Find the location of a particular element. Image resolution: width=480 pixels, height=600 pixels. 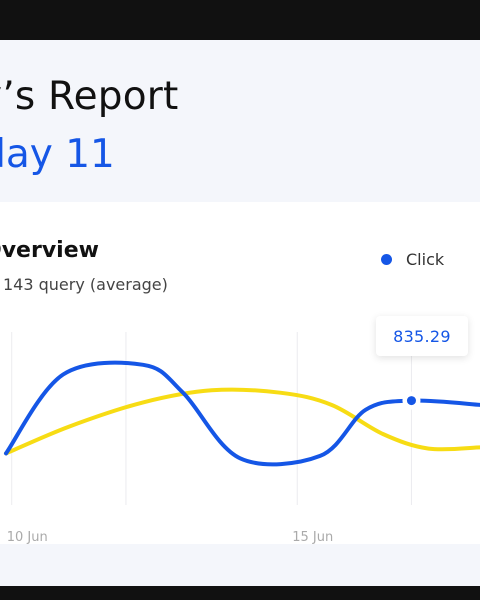

bottom-frame-bar is located at coordinates (240, 593).